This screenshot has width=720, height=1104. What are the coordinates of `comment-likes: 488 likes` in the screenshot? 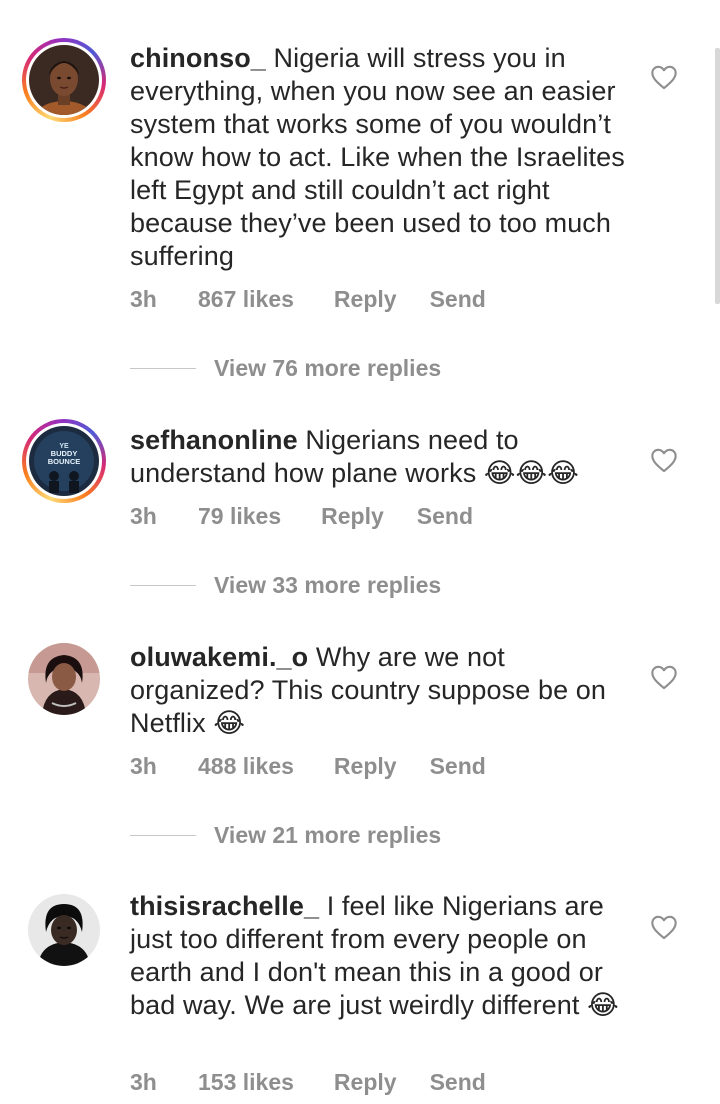 It's located at (246, 766).